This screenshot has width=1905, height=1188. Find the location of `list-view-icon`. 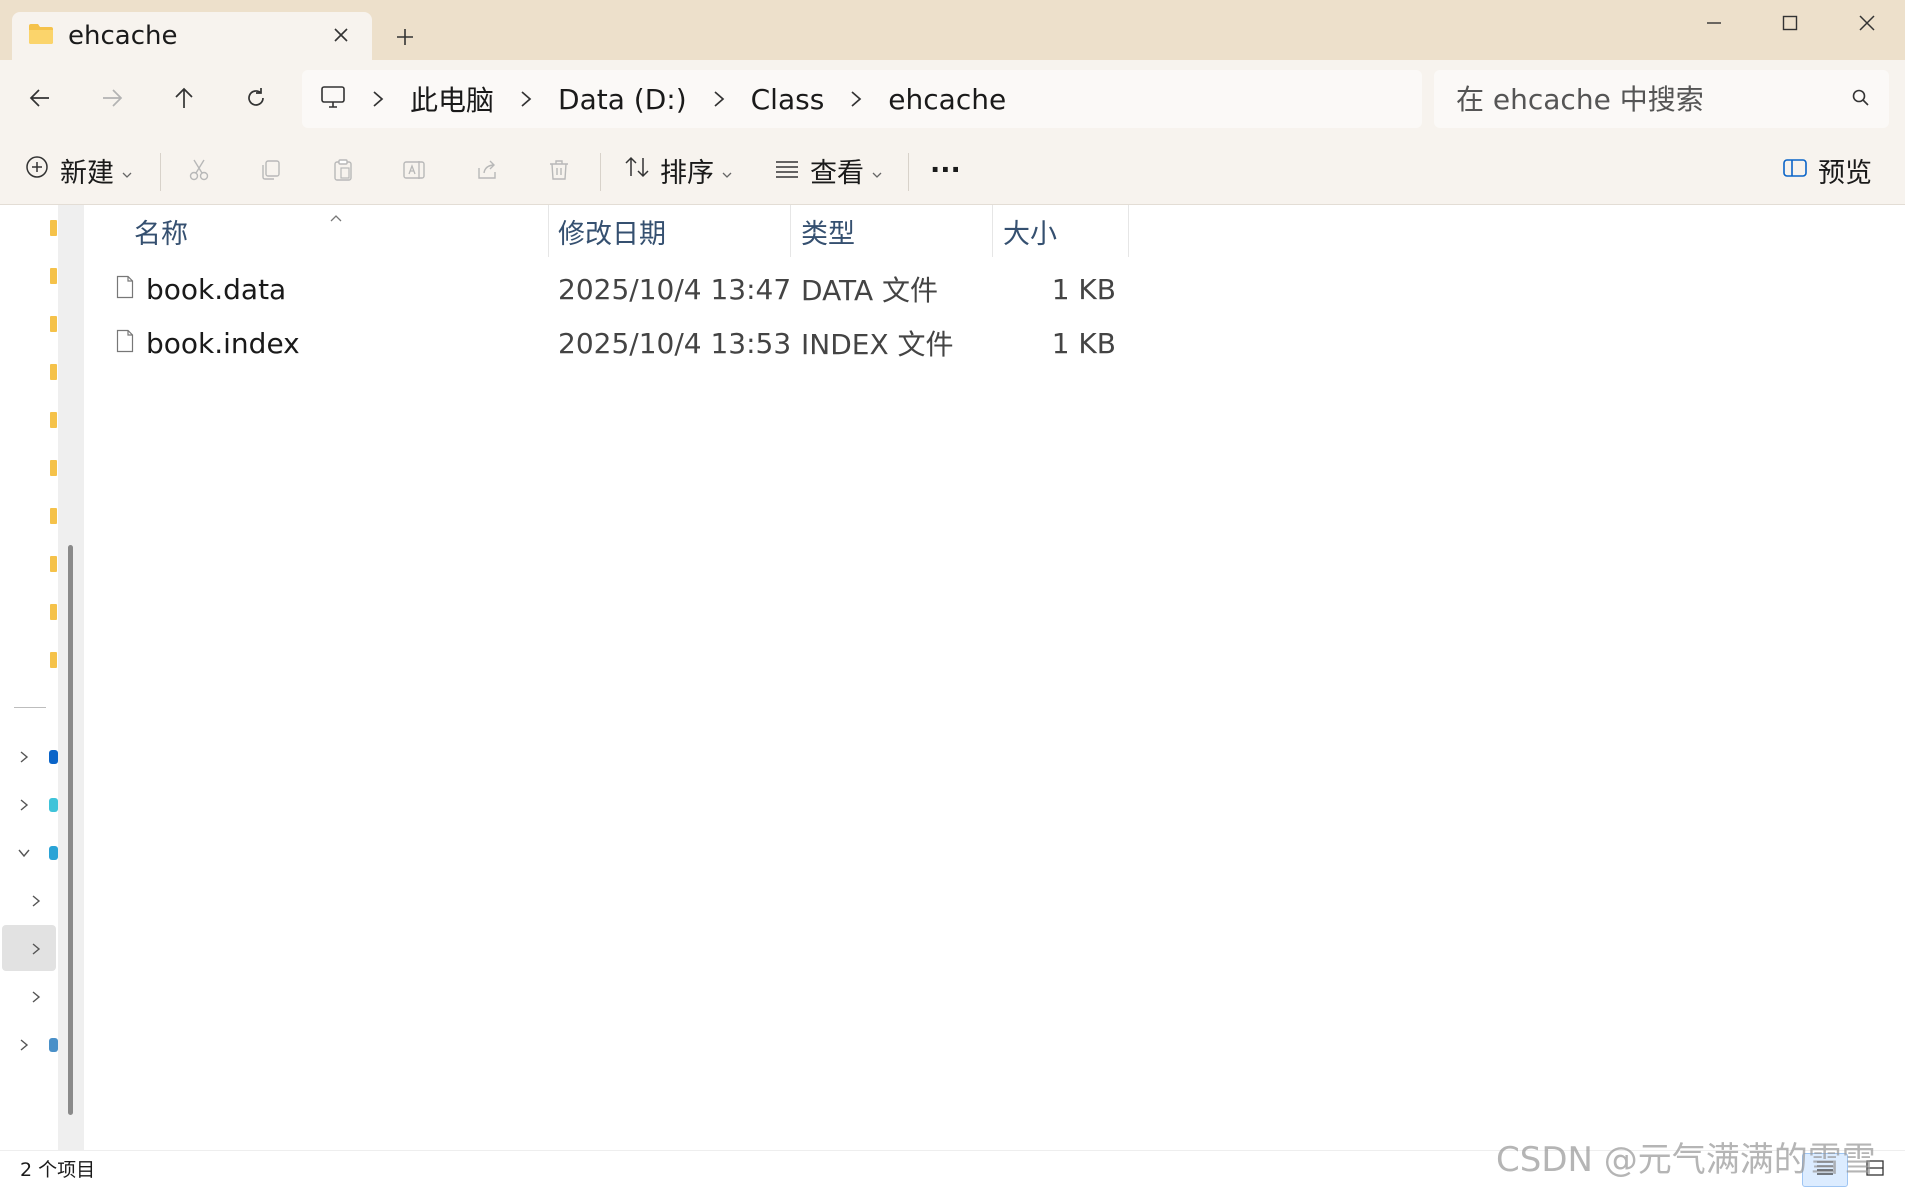

list-view-icon is located at coordinates (787, 170).